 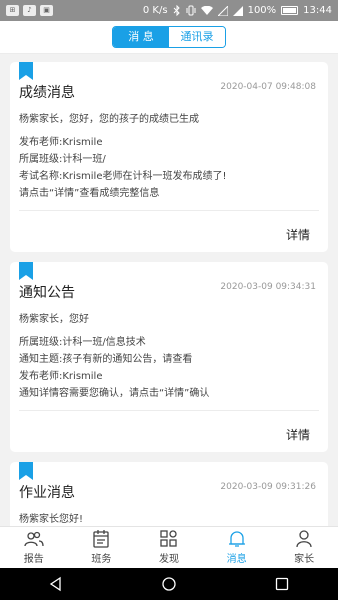 I want to click on back-icon, so click(x=56, y=584).